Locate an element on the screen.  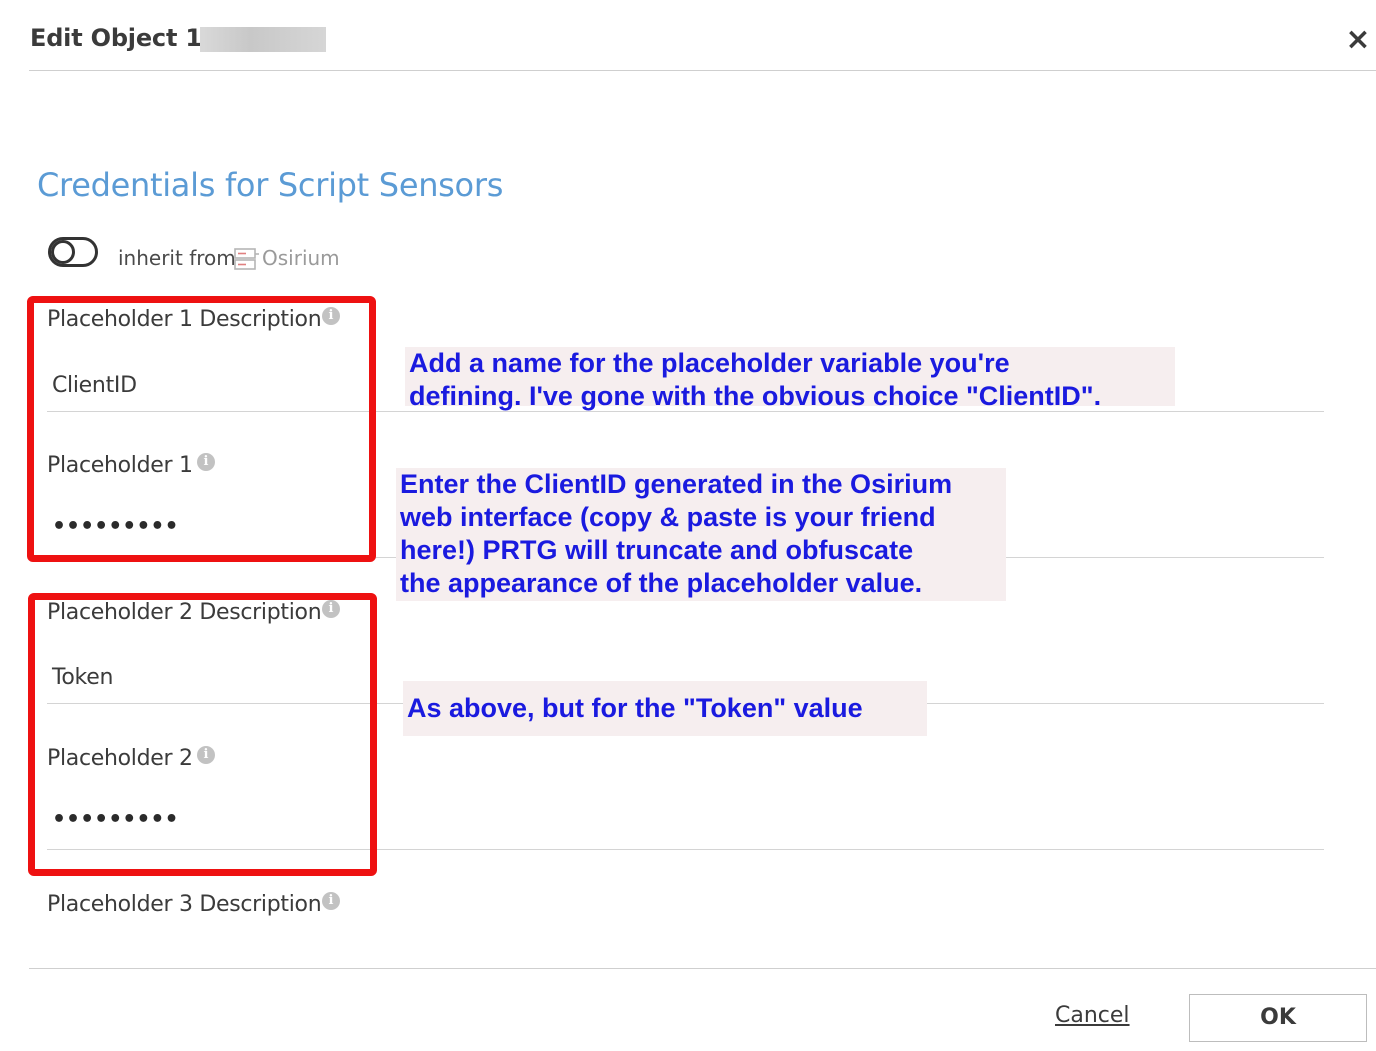
inherit-label: inherit from is located at coordinates (177, 258).